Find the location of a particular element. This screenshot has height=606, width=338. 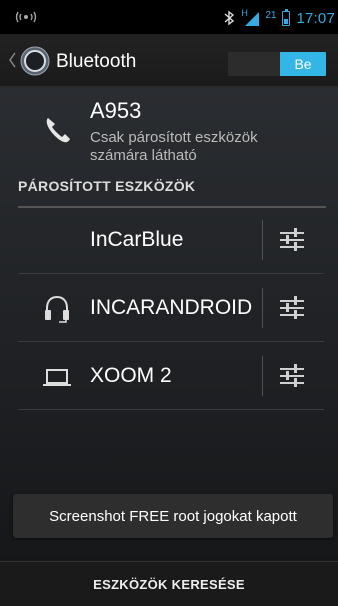

paired-devices-header: PÁROSÍTOTT ESZKÖZÖK is located at coordinates (172, 193).